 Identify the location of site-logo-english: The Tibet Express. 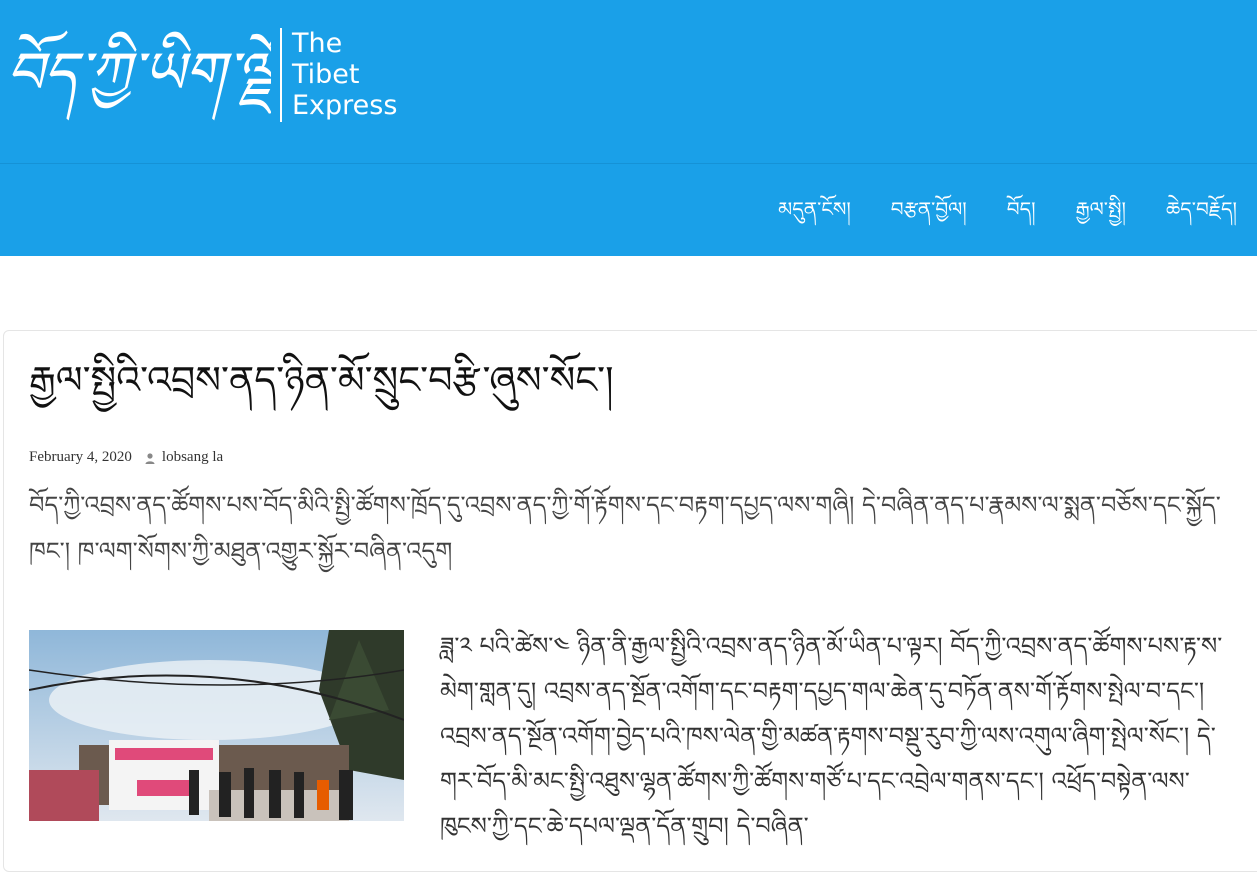
(362, 74).